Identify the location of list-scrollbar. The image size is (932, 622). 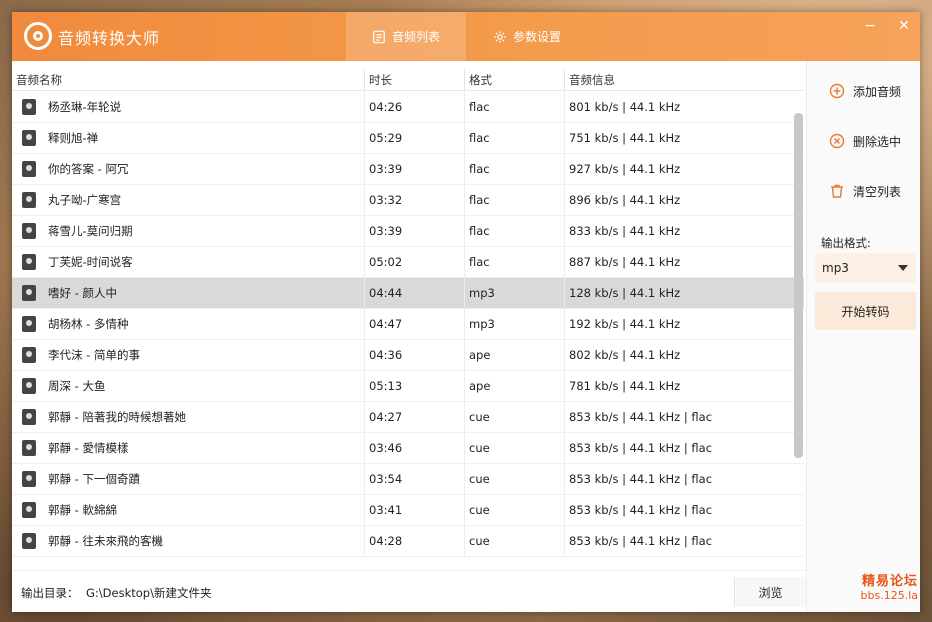
(798, 285).